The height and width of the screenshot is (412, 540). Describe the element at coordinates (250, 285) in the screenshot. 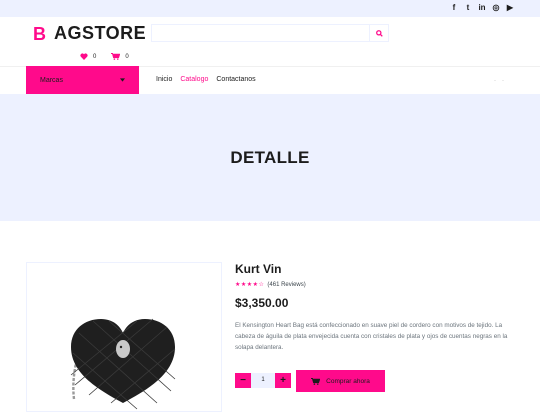

I see `rating-stars: ★★★★☆` at that location.